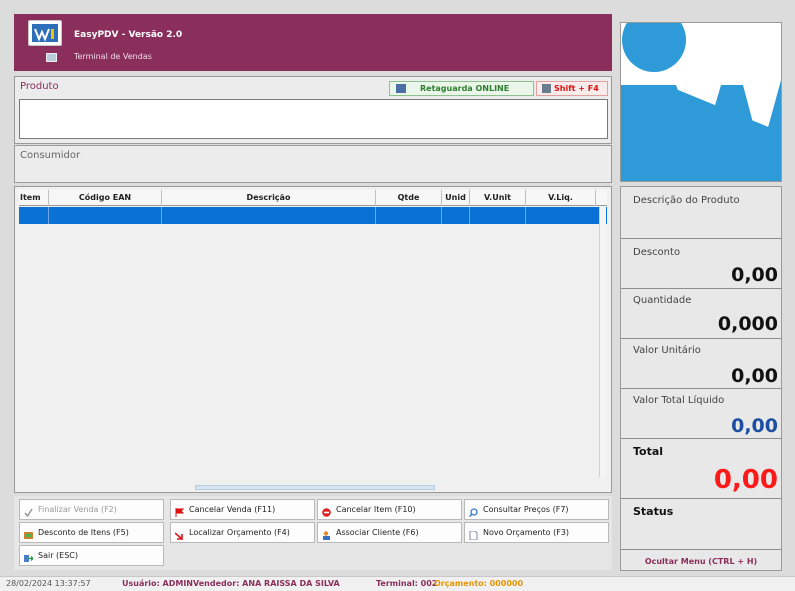 The image size is (795, 591). What do you see at coordinates (313, 164) in the screenshot?
I see `consumidor-panel: Consumidor` at bounding box center [313, 164].